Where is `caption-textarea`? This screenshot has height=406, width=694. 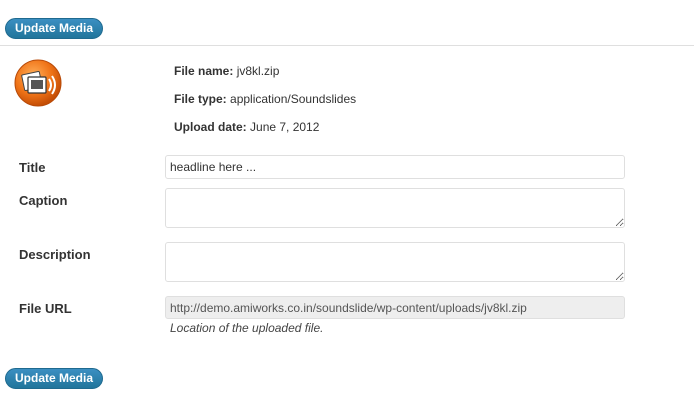 caption-textarea is located at coordinates (395, 208).